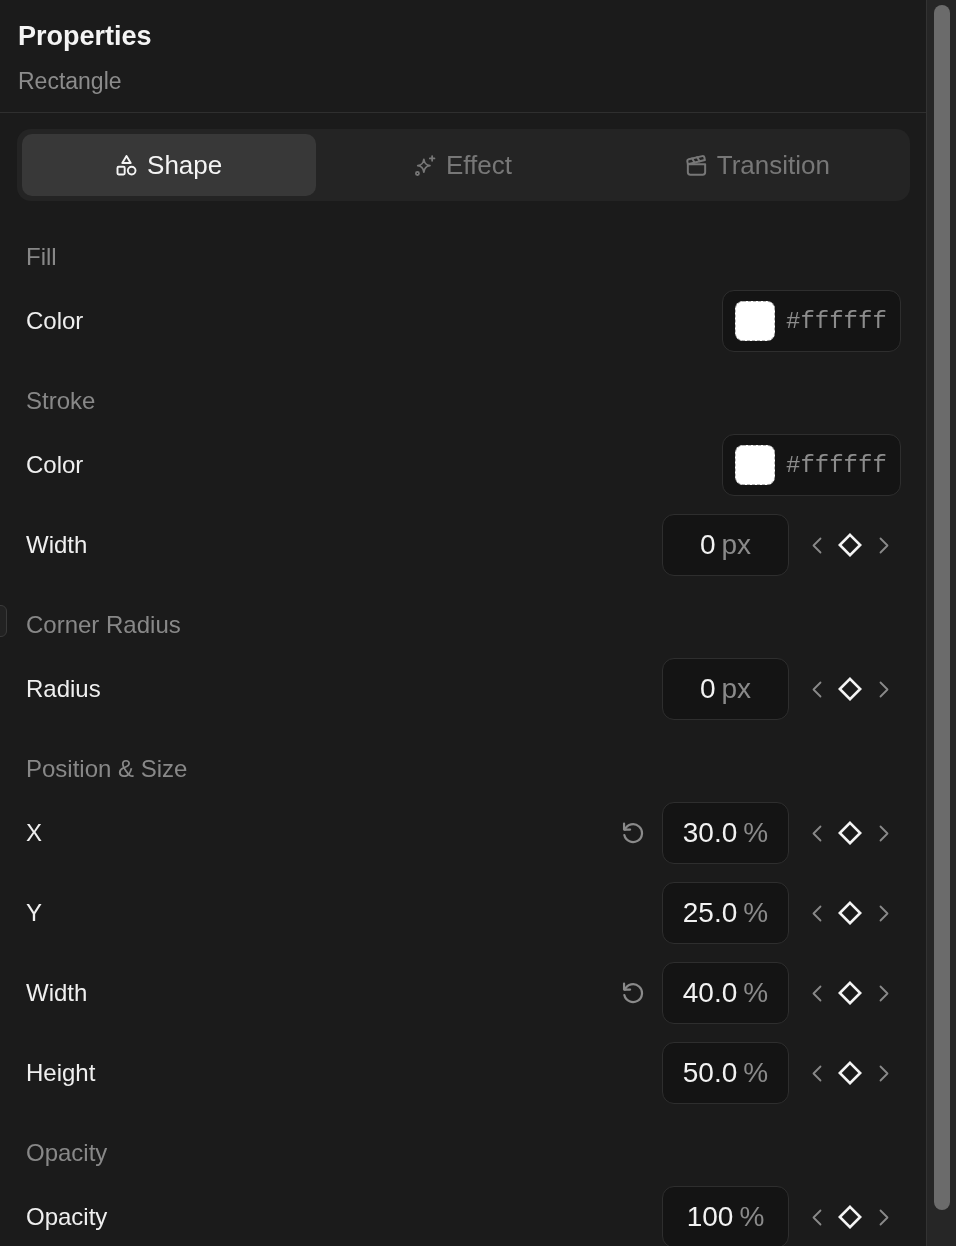 The image size is (956, 1246). What do you see at coordinates (169, 165) in the screenshot?
I see `tab: Shape` at bounding box center [169, 165].